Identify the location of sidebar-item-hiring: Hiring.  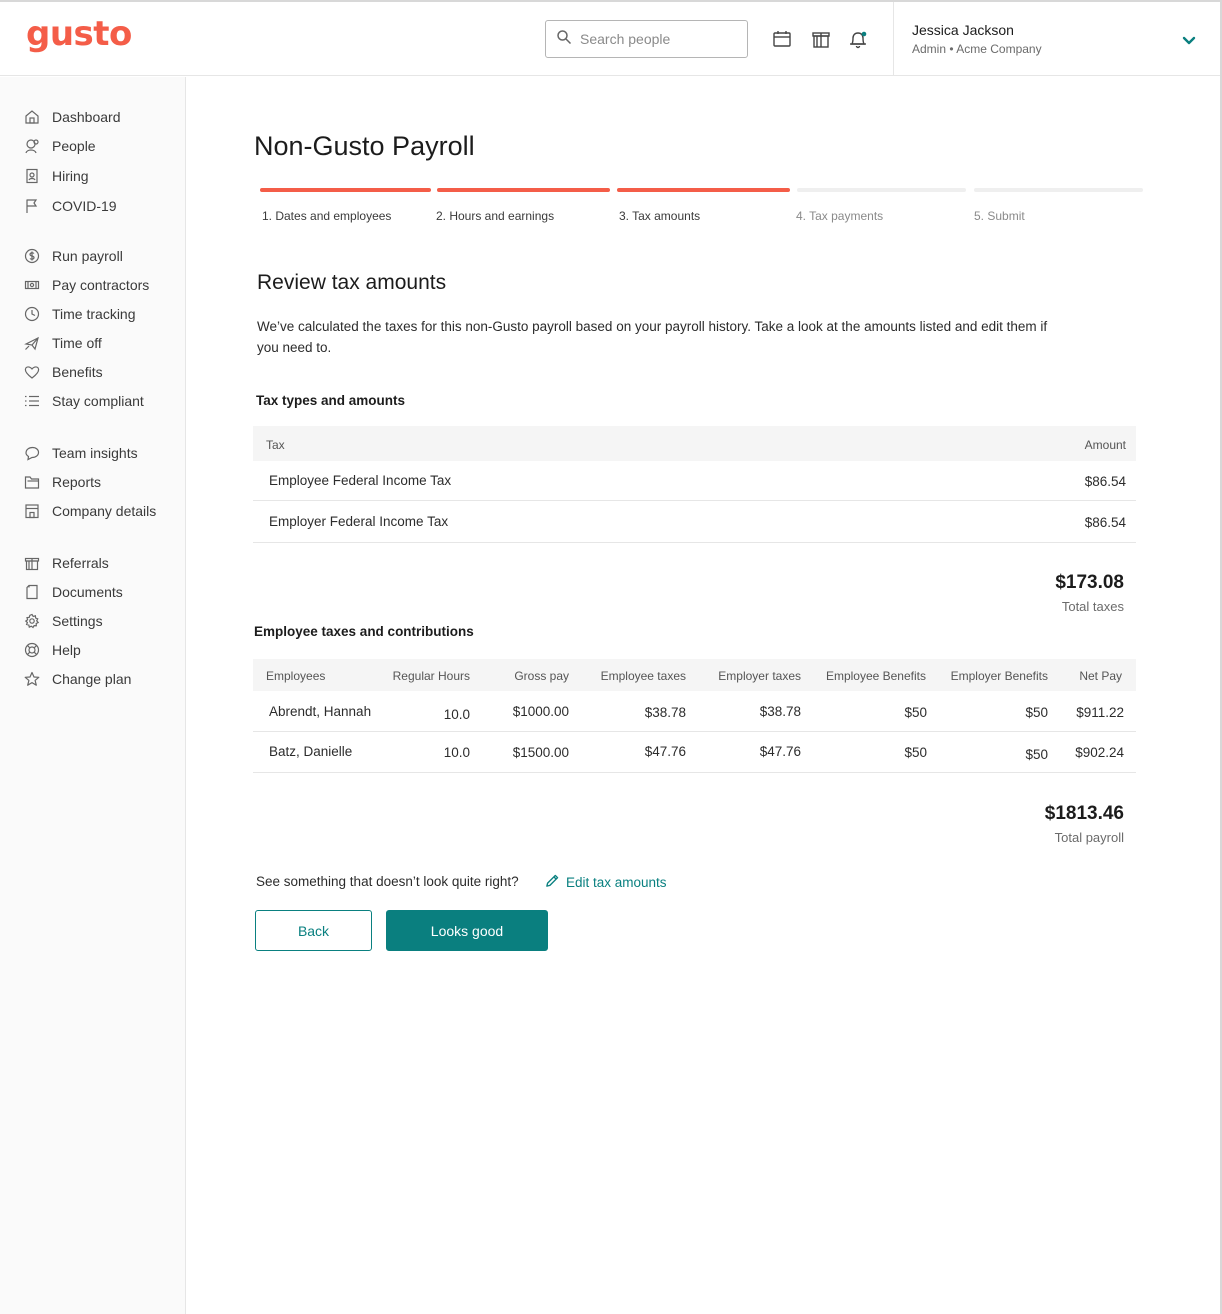
(56, 176).